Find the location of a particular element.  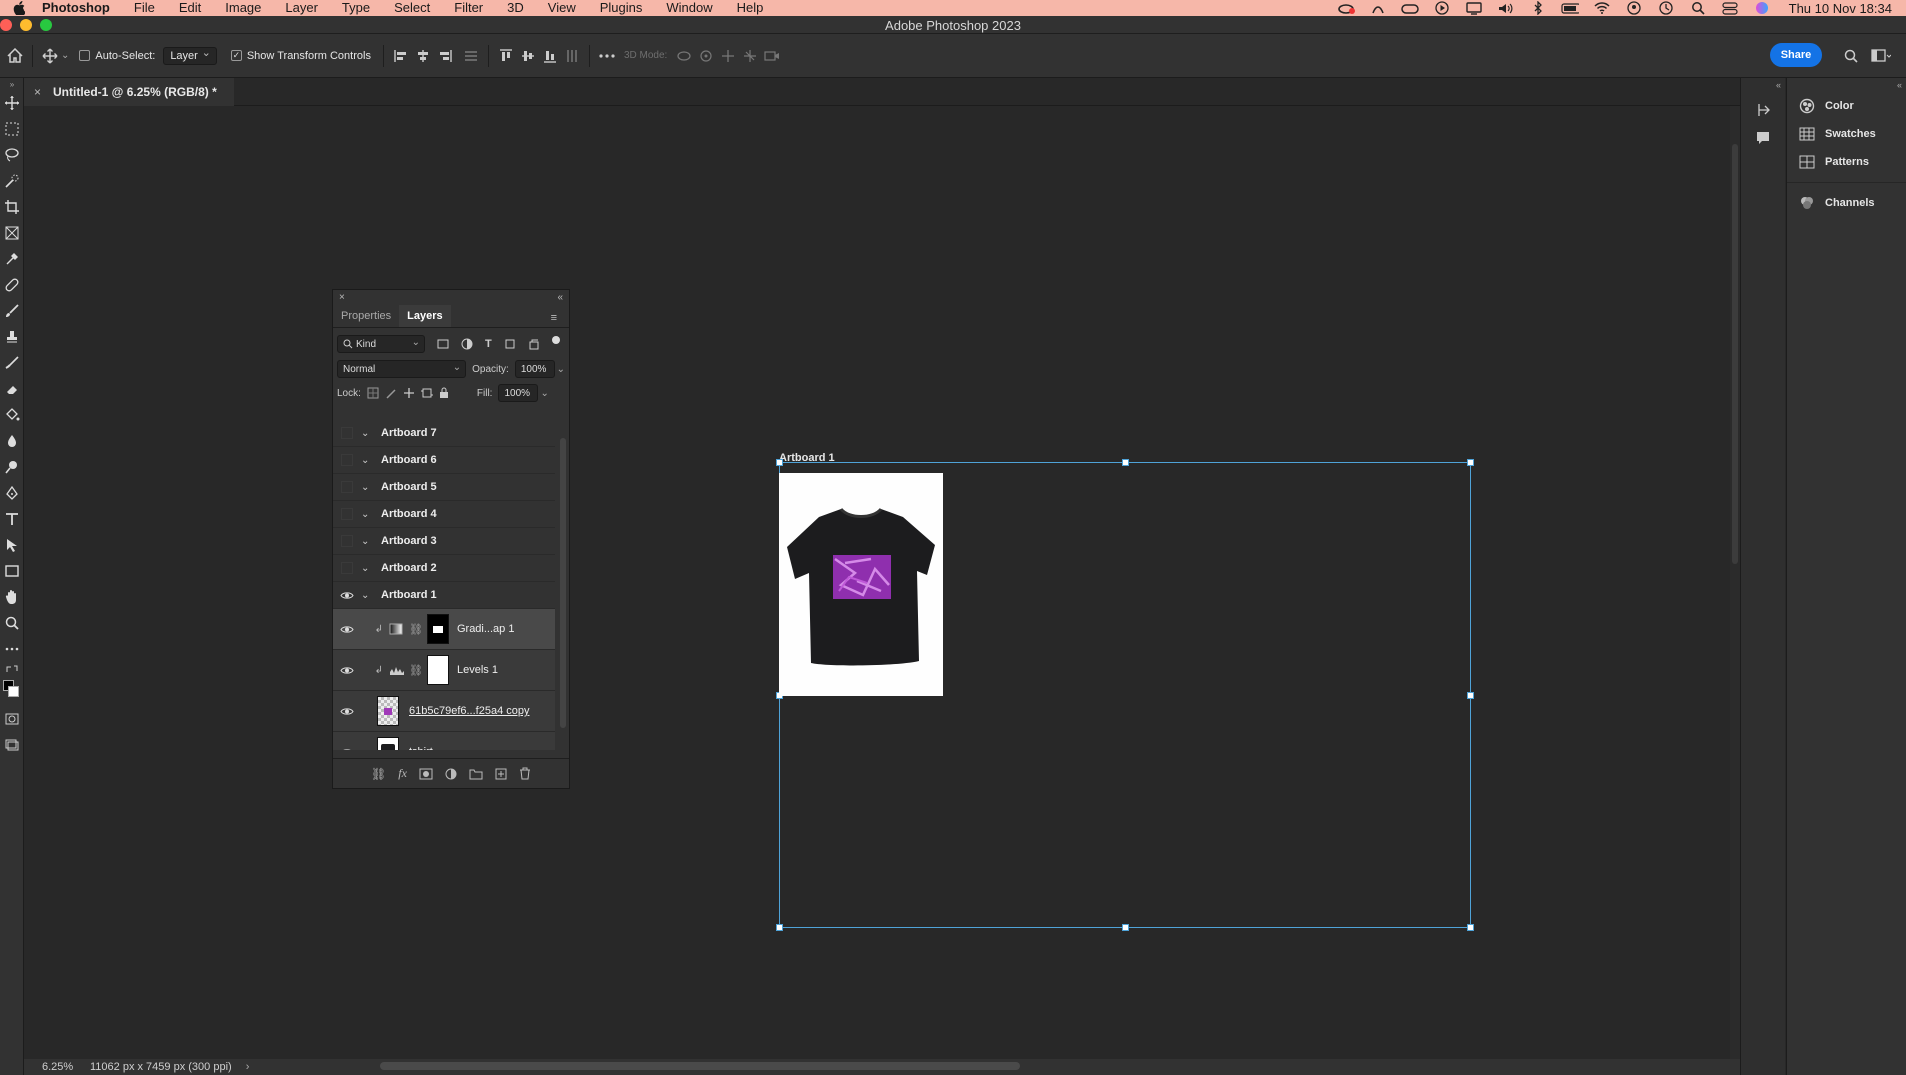

rectangle-tool-icon is located at coordinates (12, 571).